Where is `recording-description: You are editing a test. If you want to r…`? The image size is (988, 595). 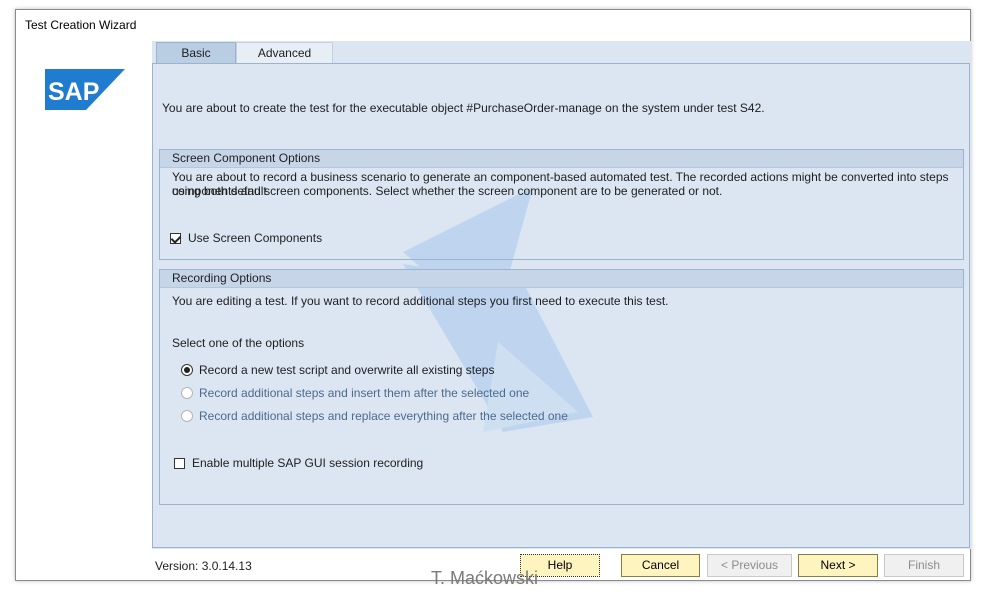
recording-description: You are editing a test. If you want to r… is located at coordinates (420, 301).